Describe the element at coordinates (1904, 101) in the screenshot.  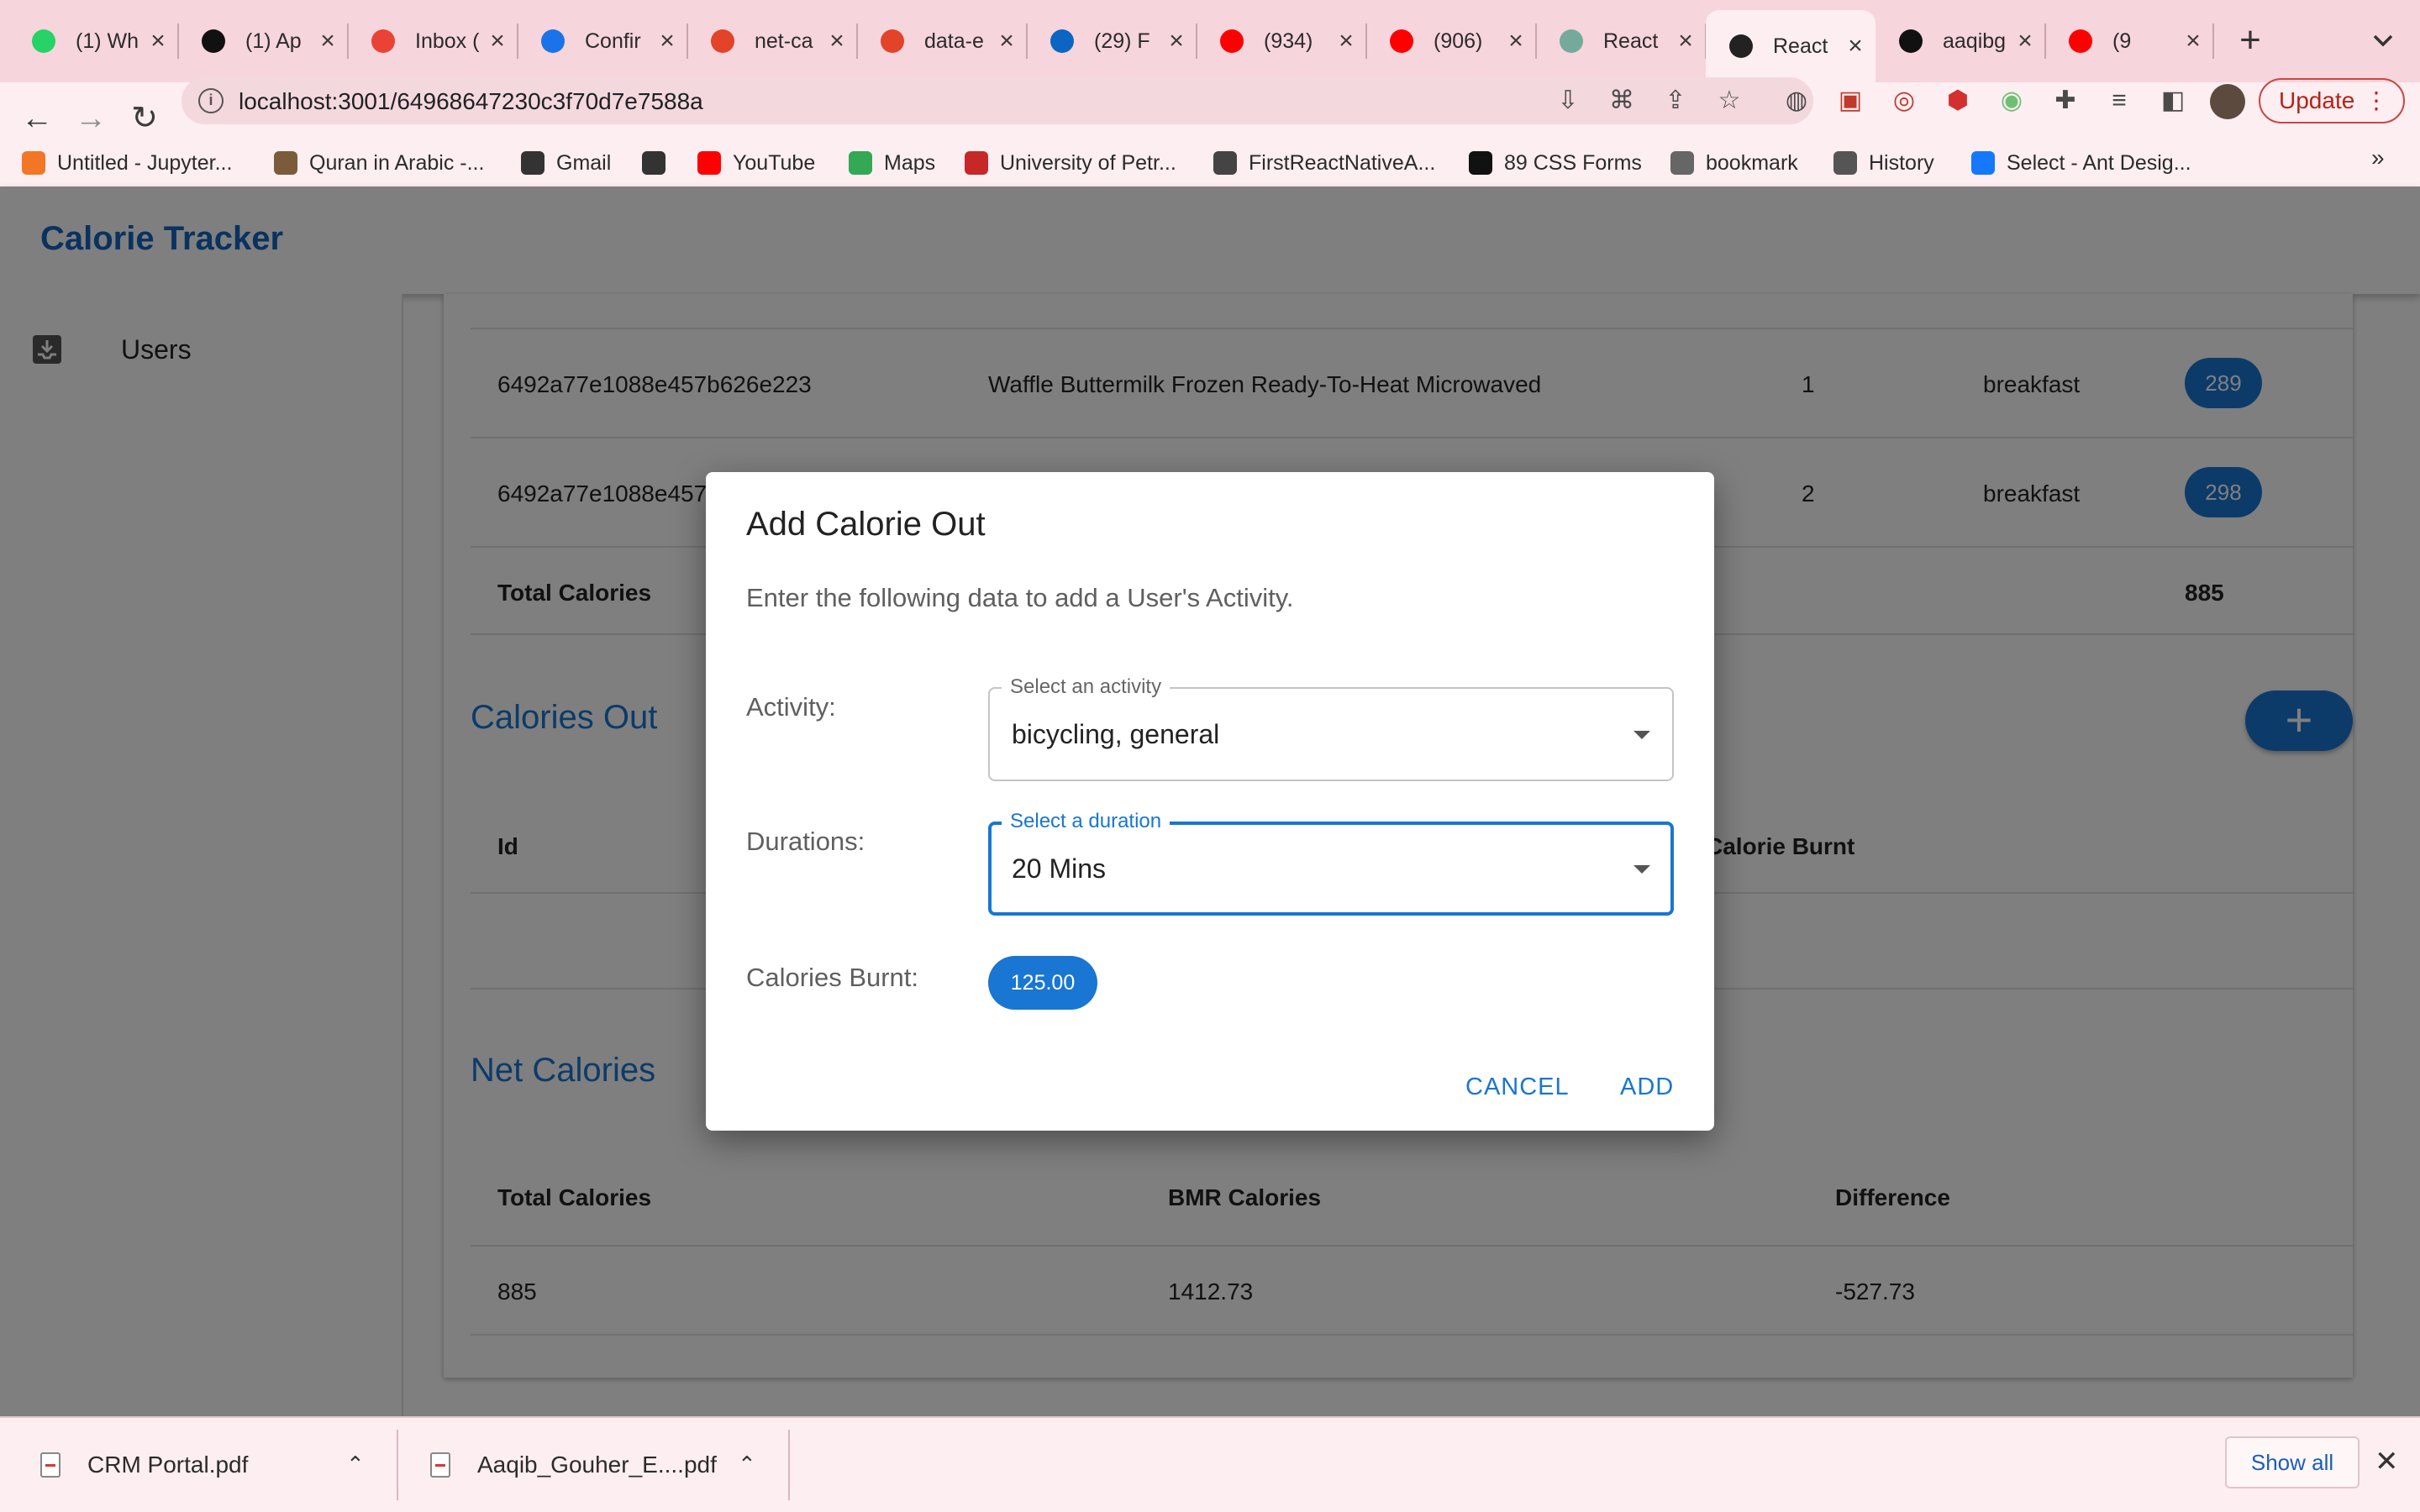
I see `extension-capture-icon: ◎` at that location.